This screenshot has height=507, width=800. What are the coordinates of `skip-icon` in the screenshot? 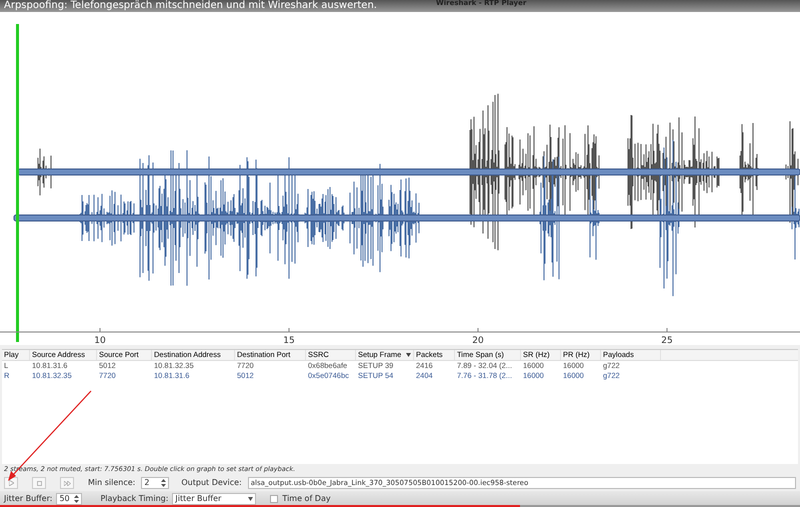 It's located at (67, 483).